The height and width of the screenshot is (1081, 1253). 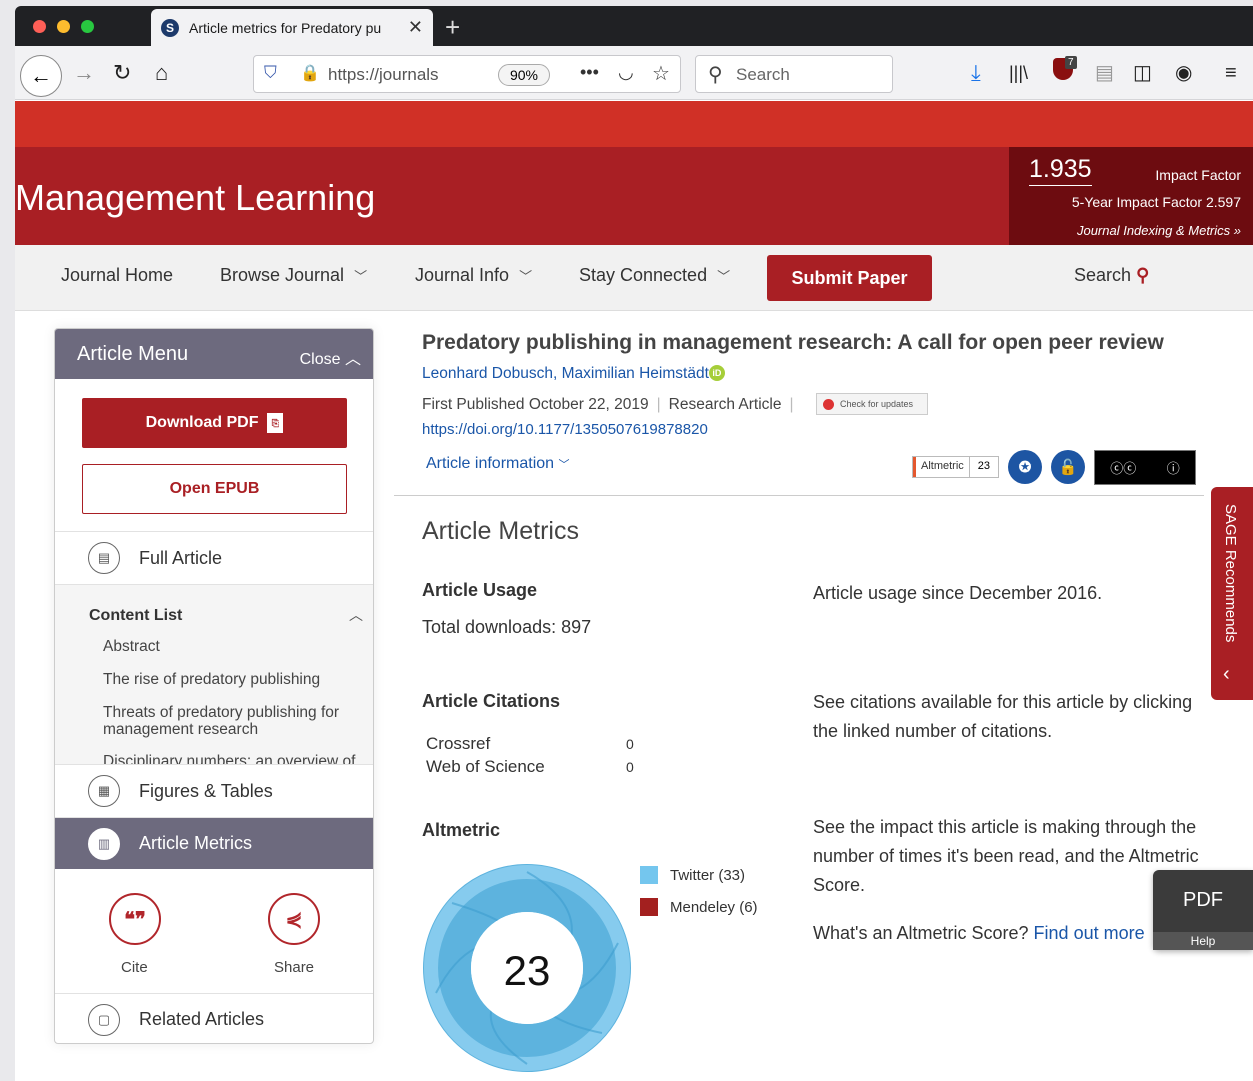 What do you see at coordinates (630, 744) in the screenshot?
I see `citation-count-crossref: 0` at bounding box center [630, 744].